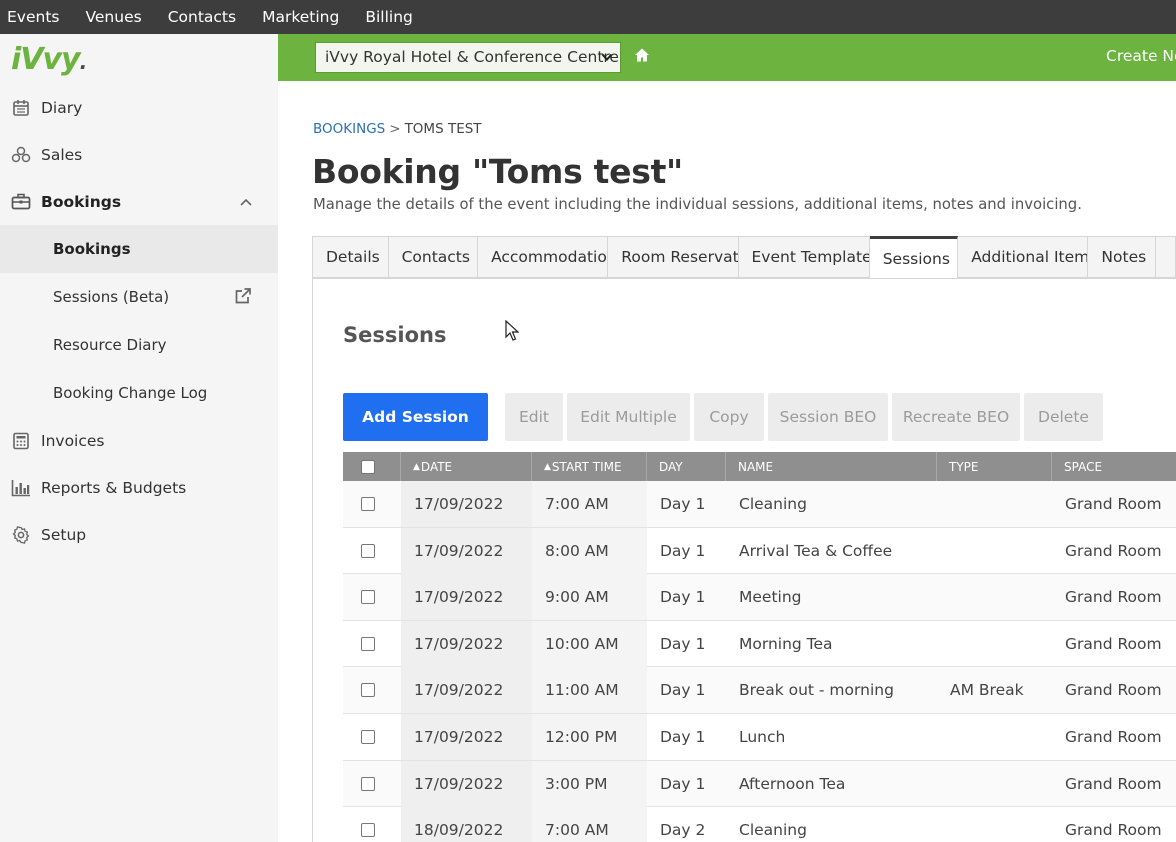  What do you see at coordinates (589, 466) in the screenshot?
I see `column-header-start-time: ▲ START TIME` at bounding box center [589, 466].